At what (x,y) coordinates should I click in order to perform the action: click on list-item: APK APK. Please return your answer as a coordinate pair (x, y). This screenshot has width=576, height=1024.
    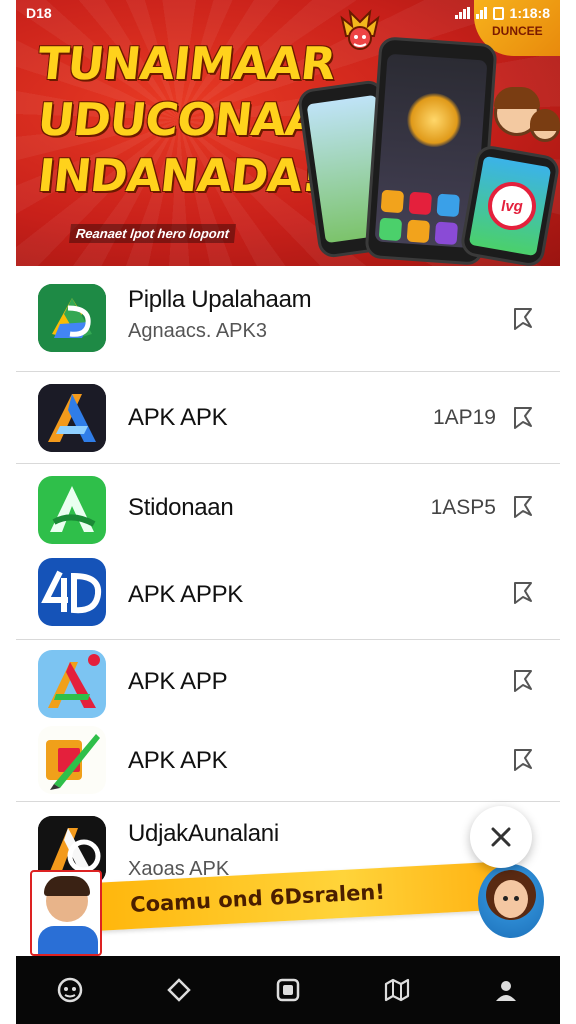
    Looking at the image, I should click on (288, 761).